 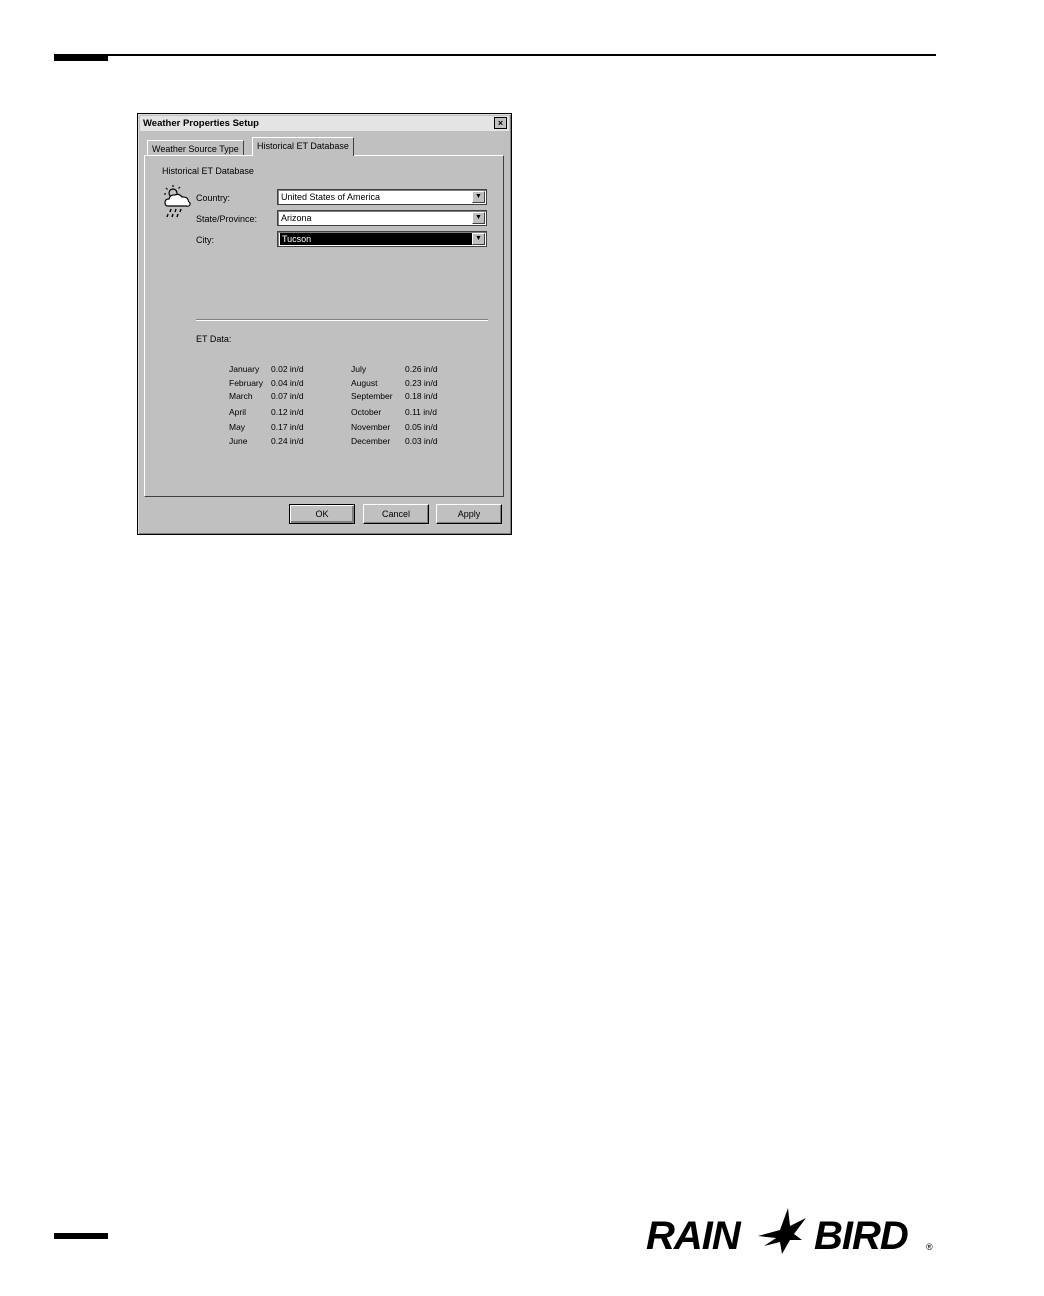 What do you see at coordinates (296, 218) in the screenshot?
I see `state-value: Arizona` at bounding box center [296, 218].